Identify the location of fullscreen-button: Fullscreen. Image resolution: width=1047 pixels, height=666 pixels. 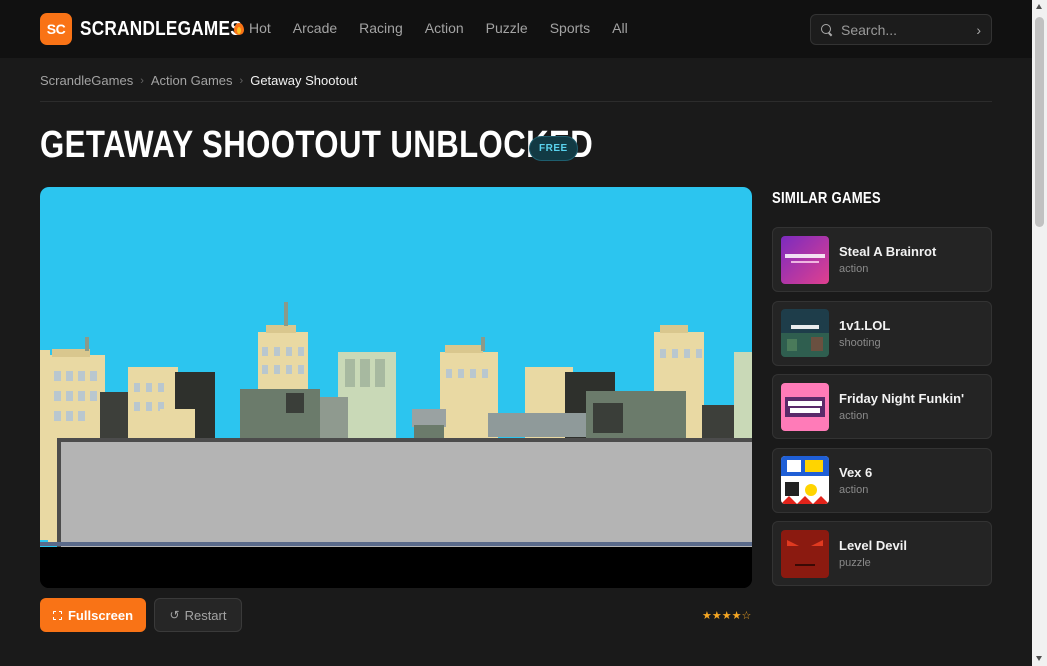
(93, 615).